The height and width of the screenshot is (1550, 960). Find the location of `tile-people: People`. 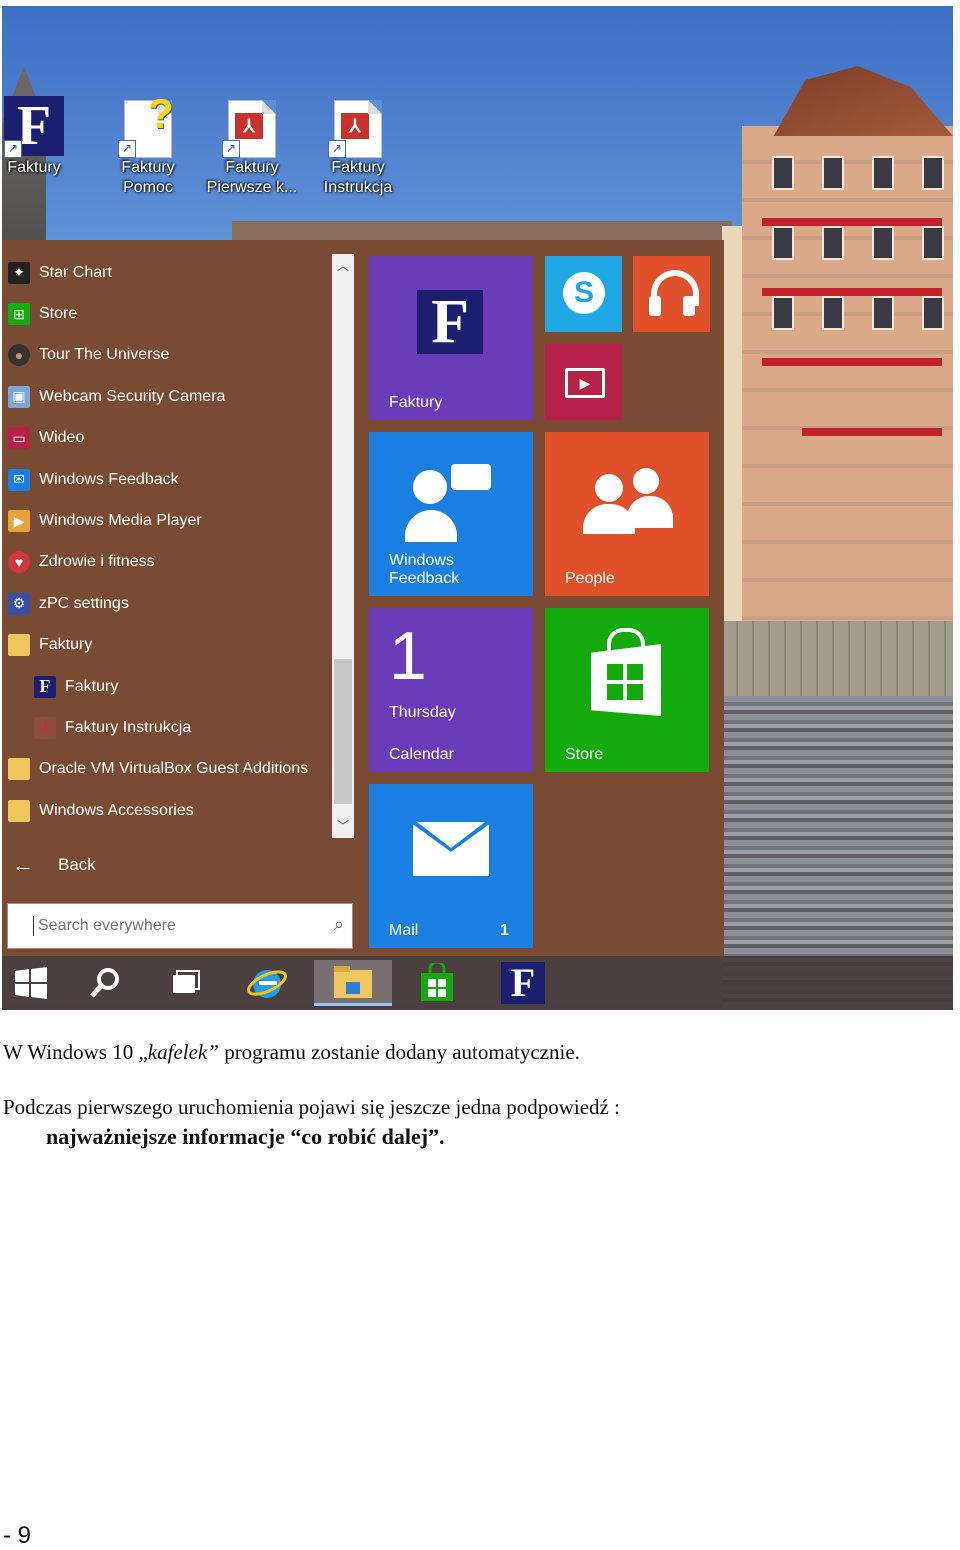

tile-people: People is located at coordinates (627, 514).